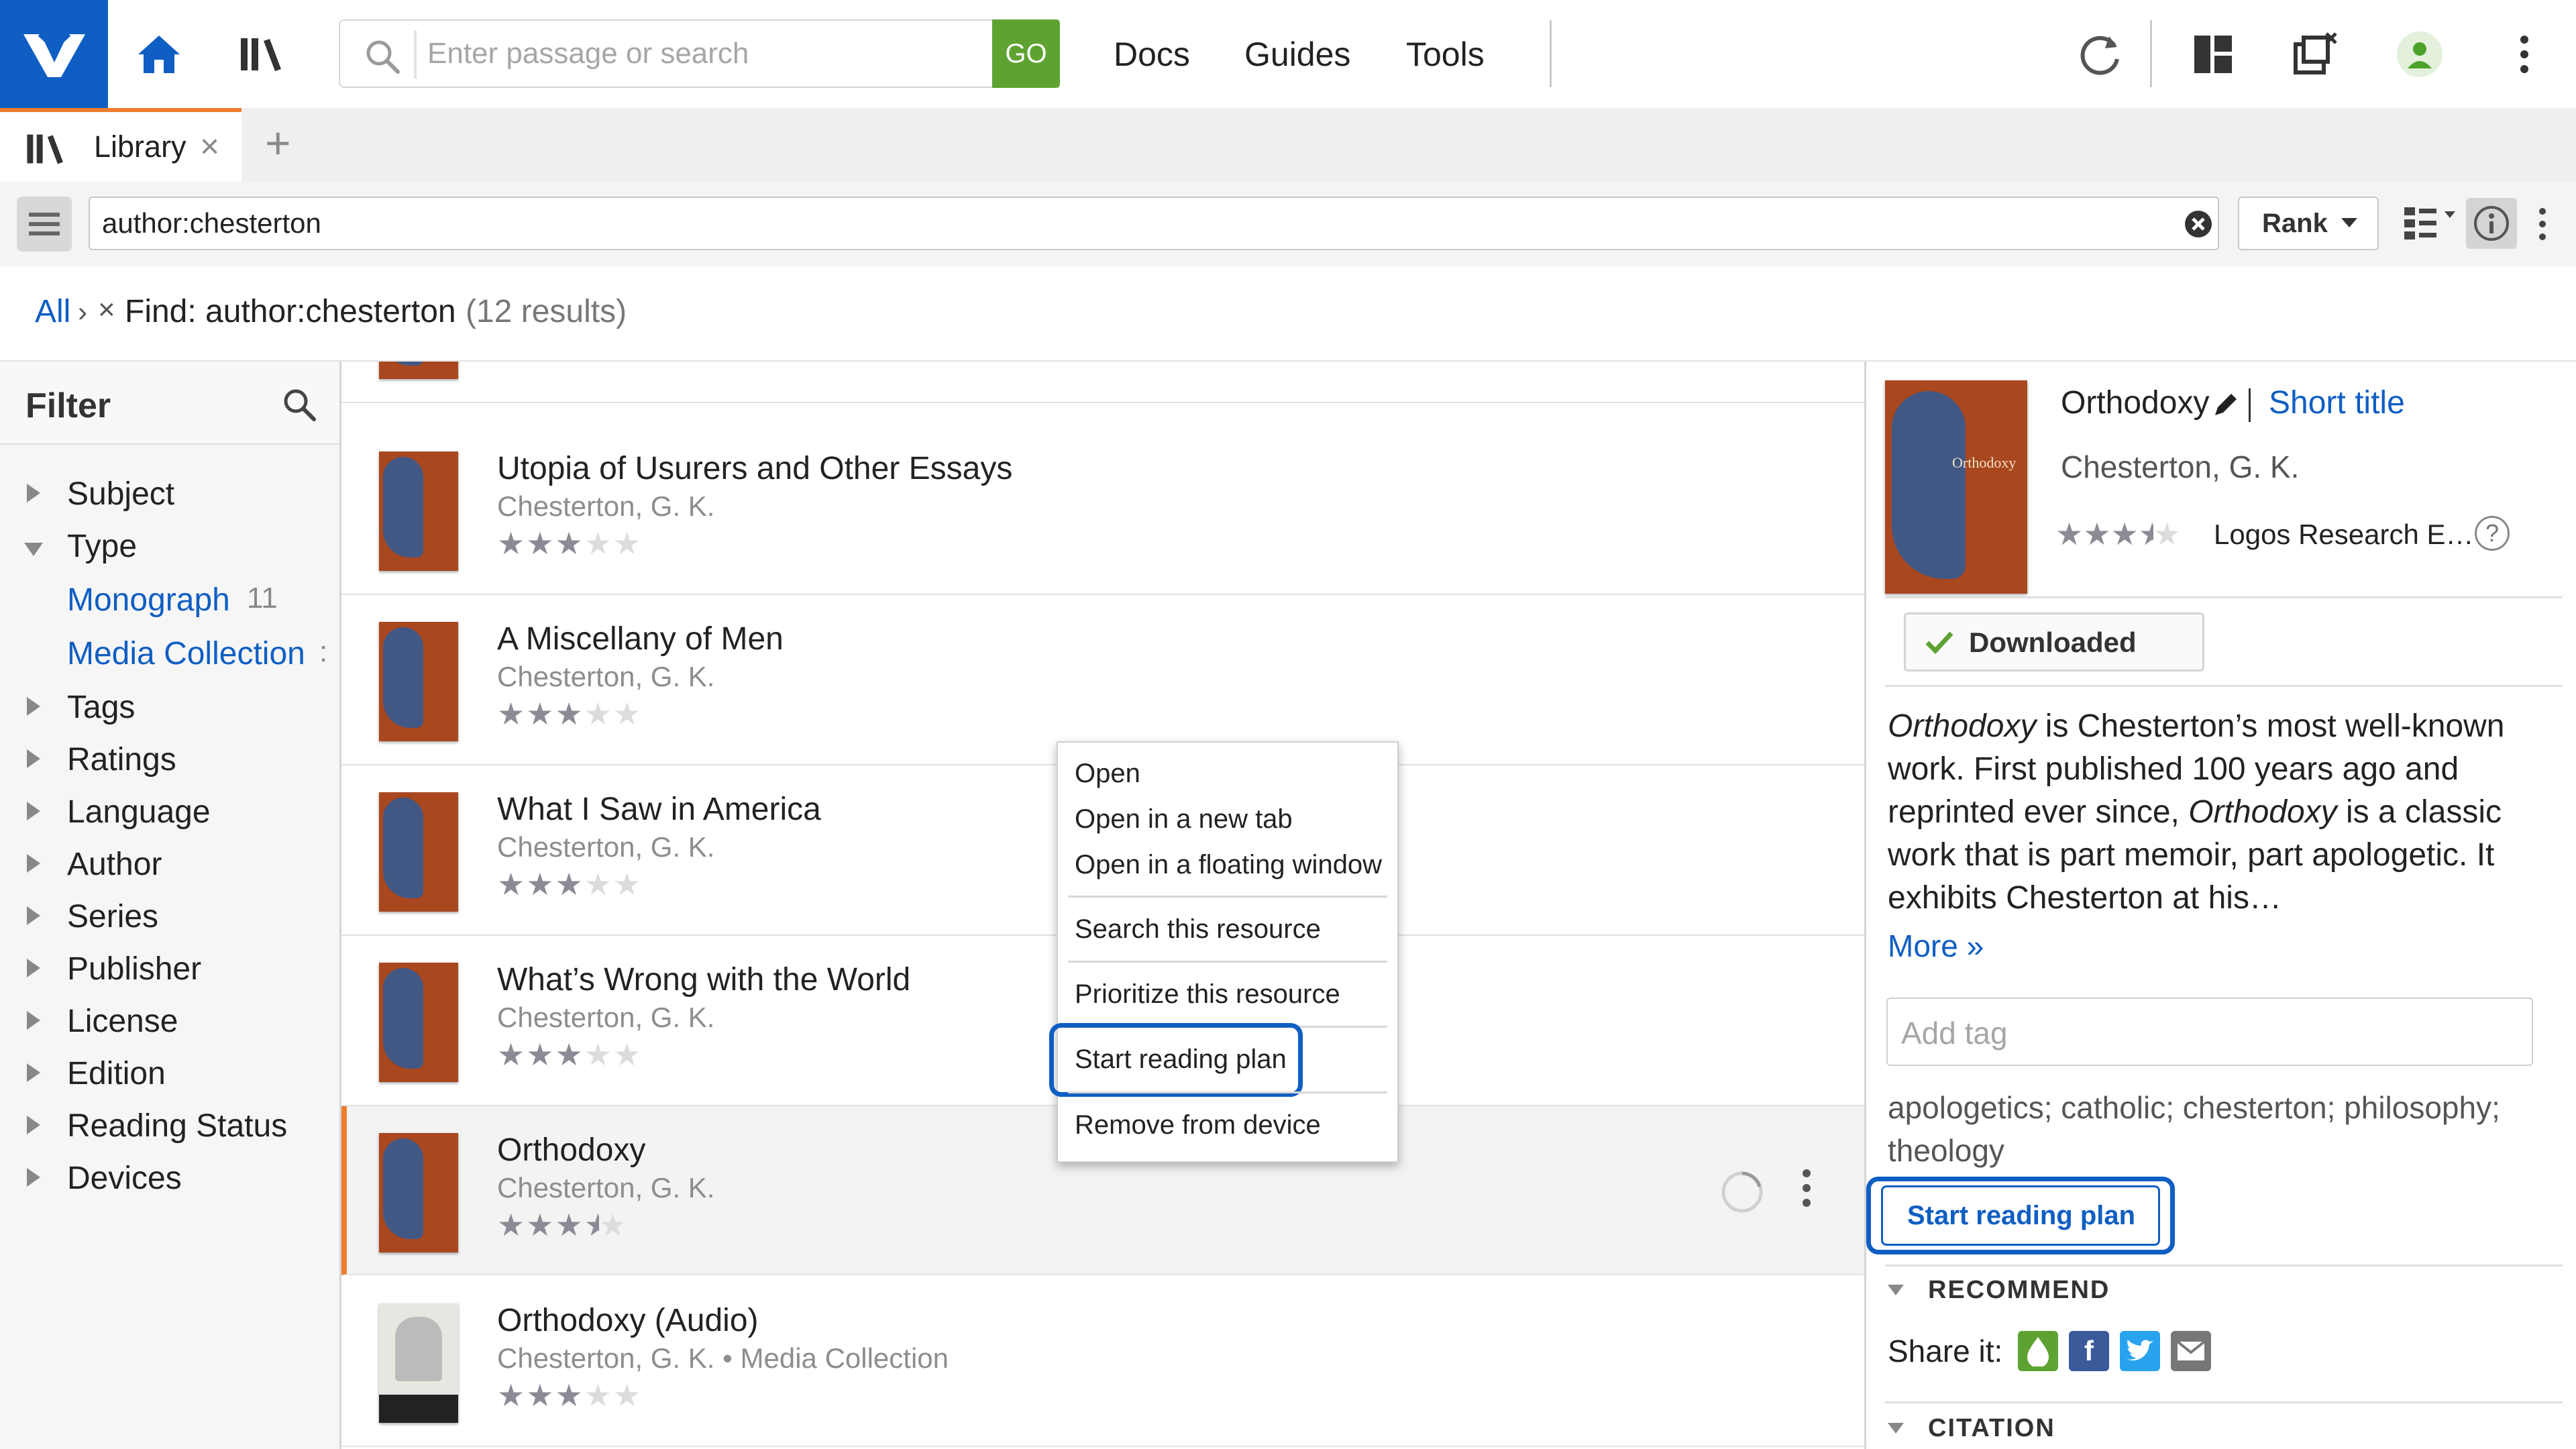 The image size is (2576, 1449). What do you see at coordinates (699, 53) in the screenshot?
I see `search-input: Enter passage or search` at bounding box center [699, 53].